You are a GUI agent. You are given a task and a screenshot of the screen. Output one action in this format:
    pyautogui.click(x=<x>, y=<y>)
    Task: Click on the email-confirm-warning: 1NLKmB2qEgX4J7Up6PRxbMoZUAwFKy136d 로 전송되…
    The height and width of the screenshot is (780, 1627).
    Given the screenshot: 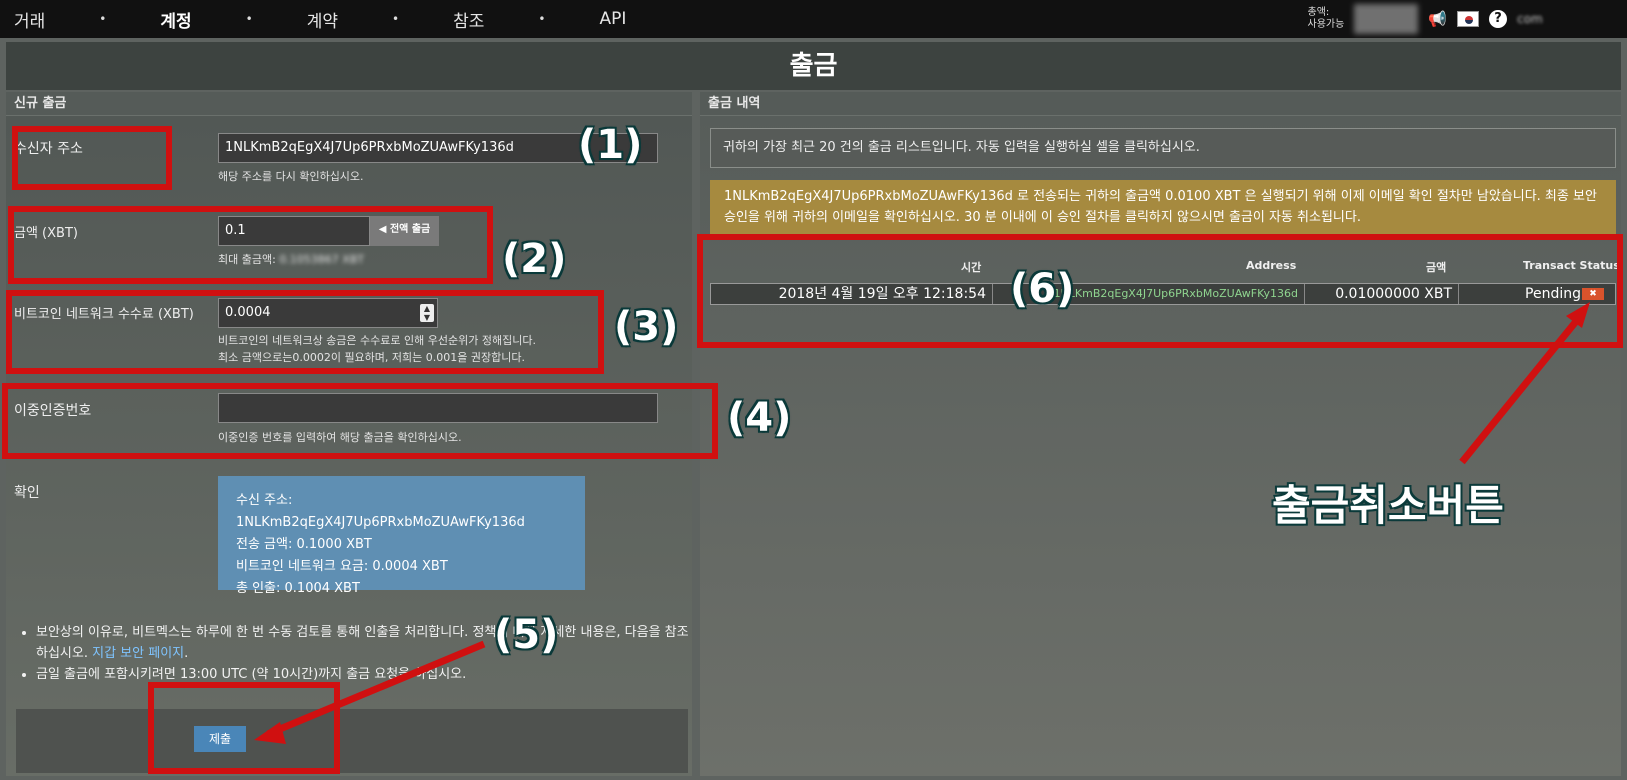 What is the action you would take?
    pyautogui.click(x=1163, y=207)
    